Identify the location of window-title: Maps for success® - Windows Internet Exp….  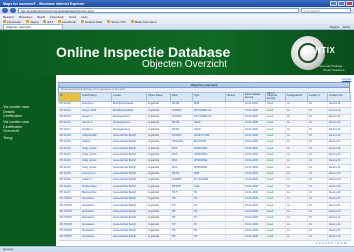
(44, 3).